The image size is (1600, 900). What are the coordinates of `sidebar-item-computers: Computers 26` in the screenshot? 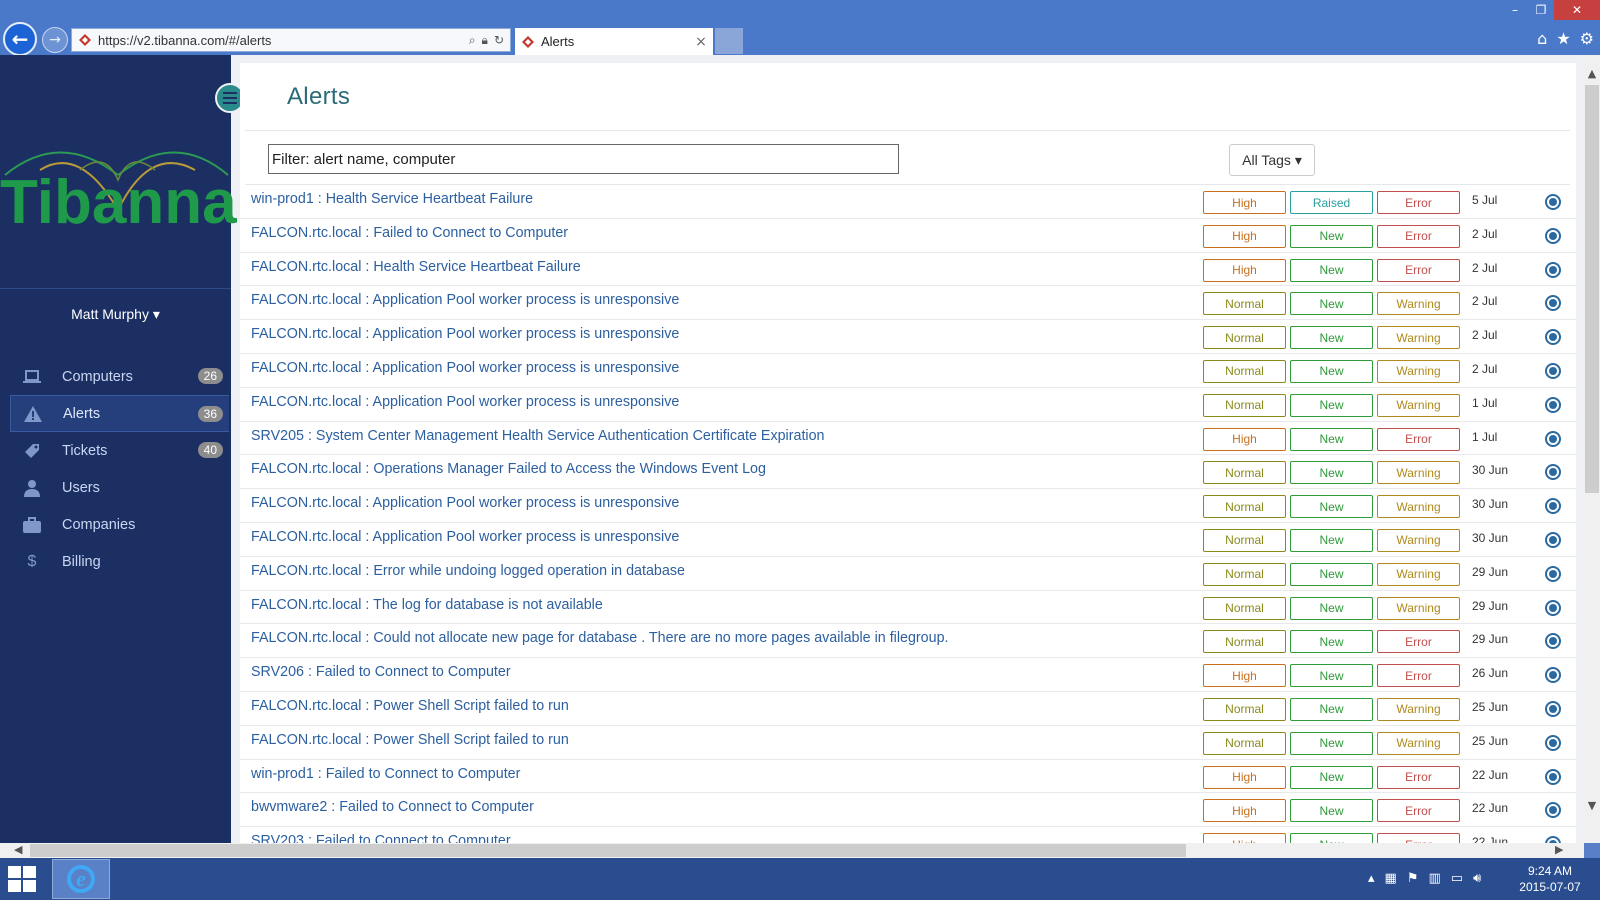 It's located at (119, 376).